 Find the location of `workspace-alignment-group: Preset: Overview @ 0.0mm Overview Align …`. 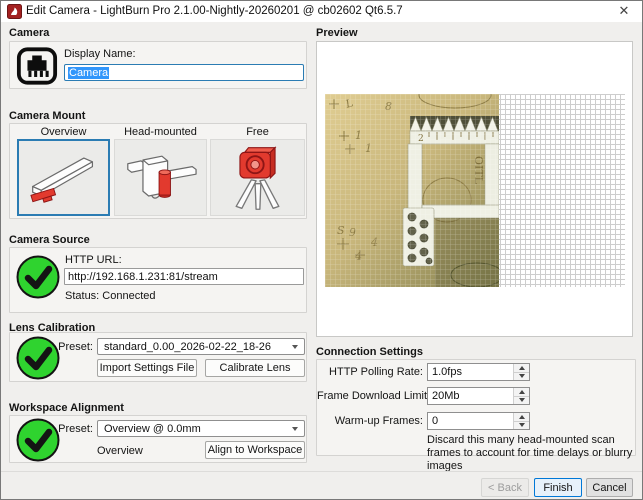

workspace-alignment-group: Preset: Overview @ 0.0mm Overview Align … is located at coordinates (158, 439).